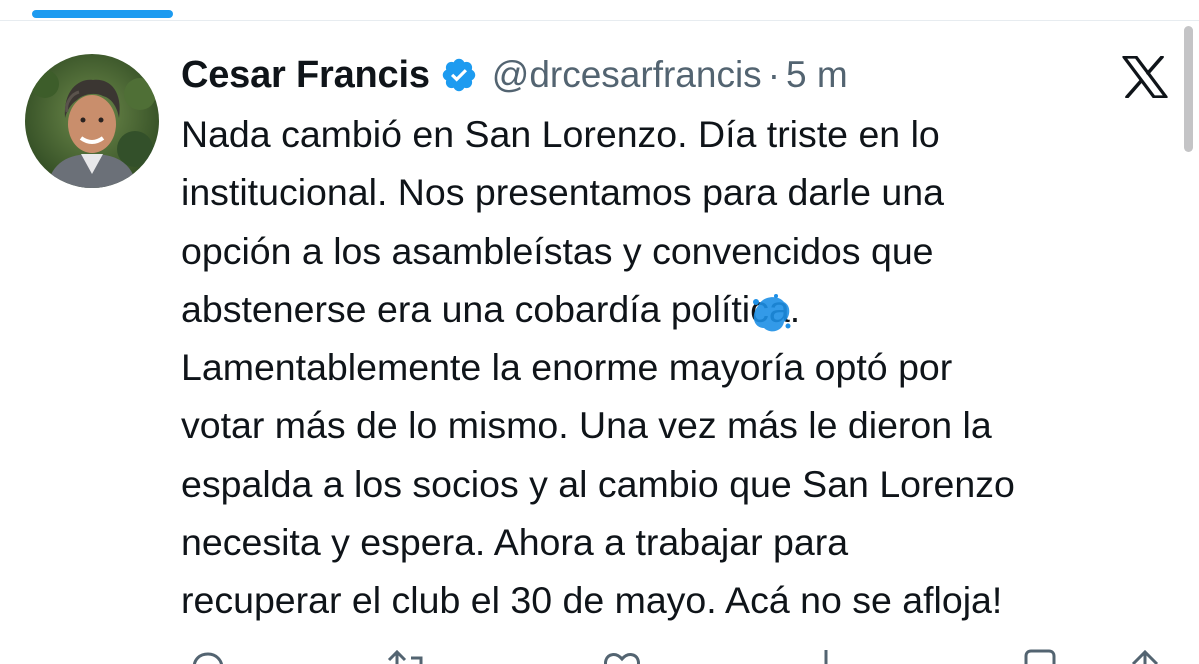 Image resolution: width=1199 pixels, height=664 pixels. I want to click on reply-button, so click(206, 656).